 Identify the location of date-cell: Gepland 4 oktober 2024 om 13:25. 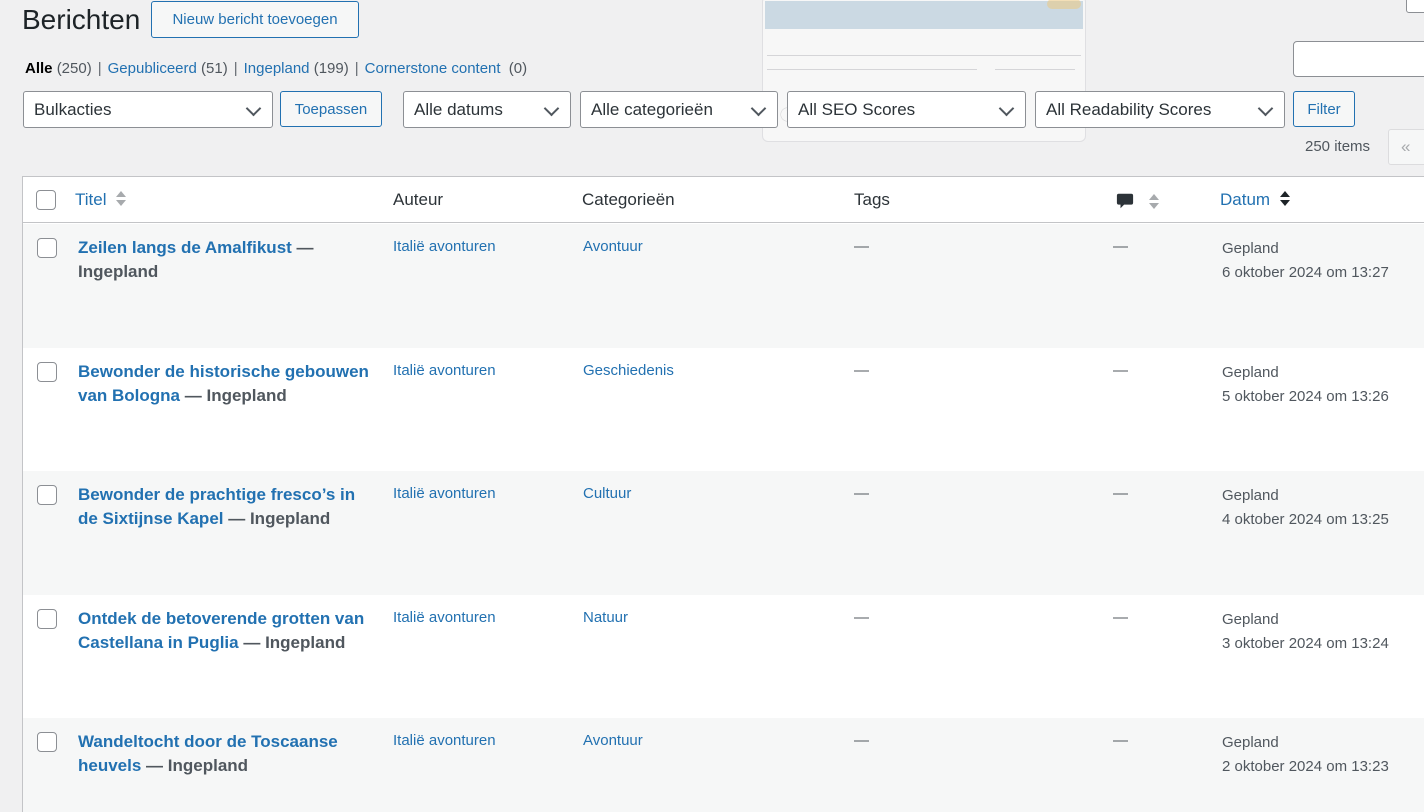
(1305, 508).